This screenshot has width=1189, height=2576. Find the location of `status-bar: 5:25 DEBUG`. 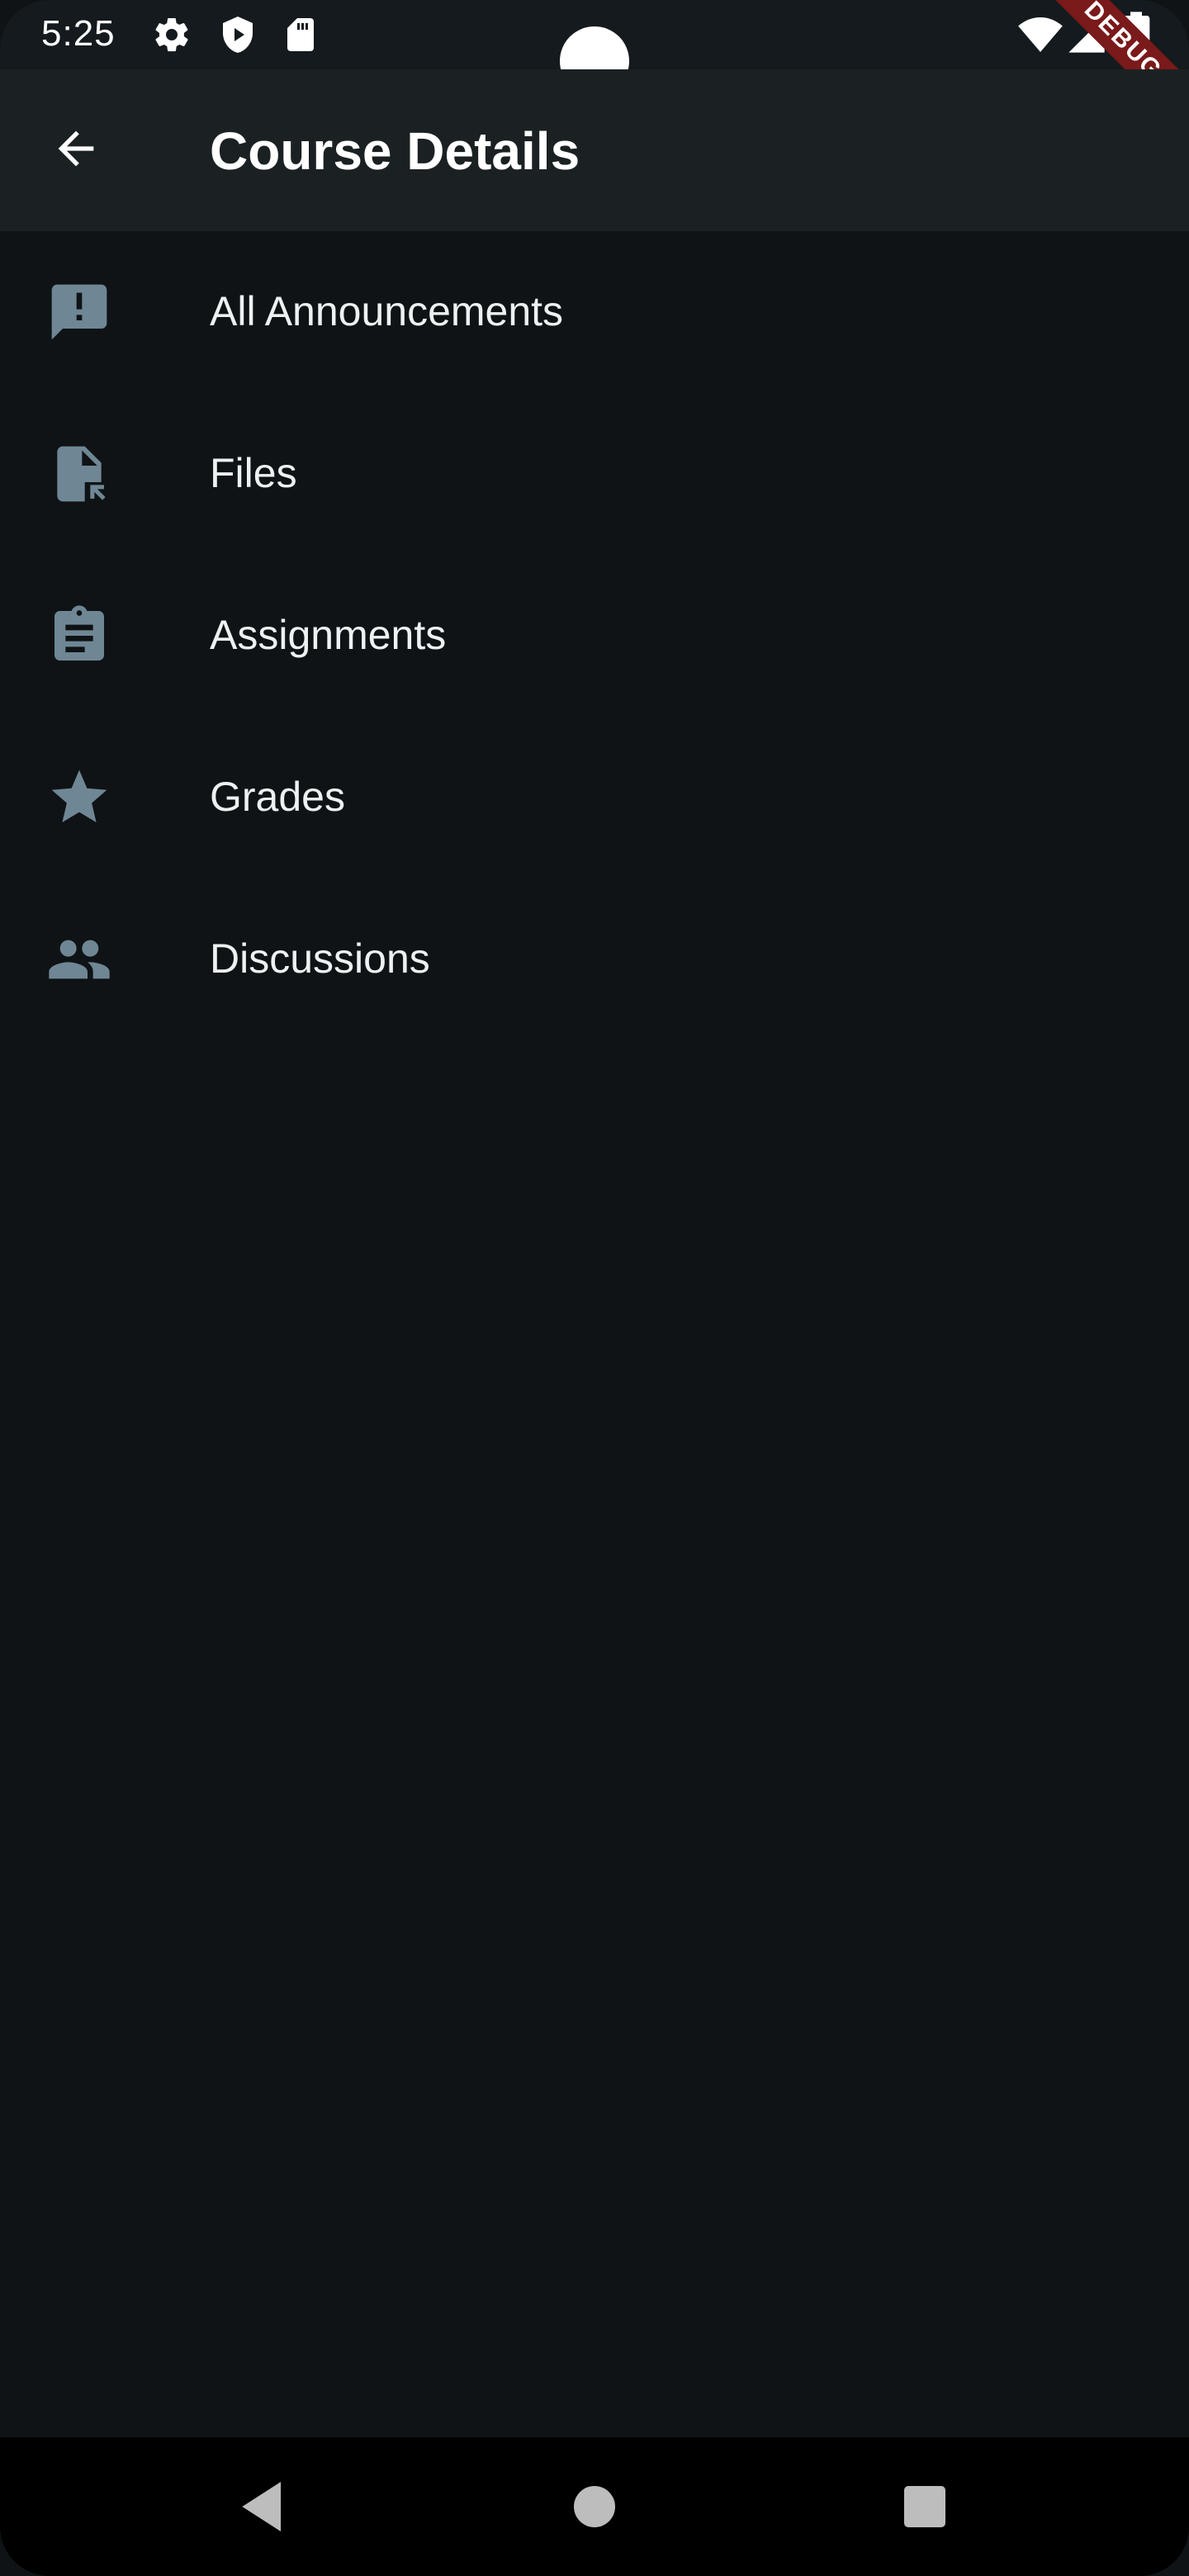

status-bar: 5:25 DEBUG is located at coordinates (594, 71).